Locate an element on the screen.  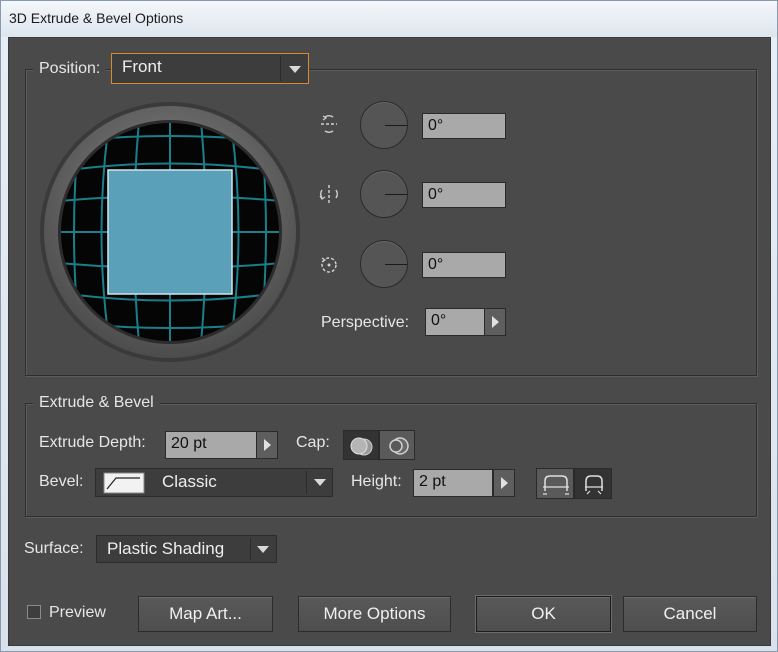
perspective-field: 0° is located at coordinates (455, 322).